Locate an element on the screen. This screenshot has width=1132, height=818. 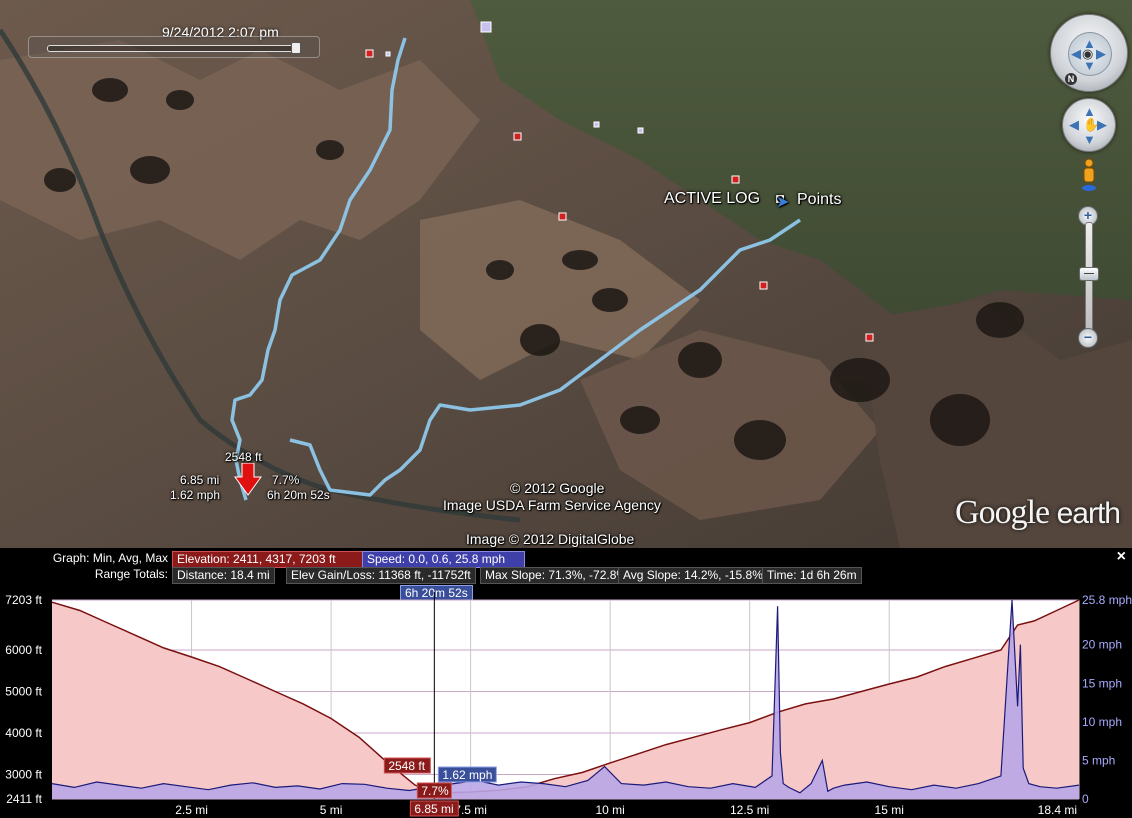
cursor-speed-label: 1.62 mph is located at coordinates (195, 495).